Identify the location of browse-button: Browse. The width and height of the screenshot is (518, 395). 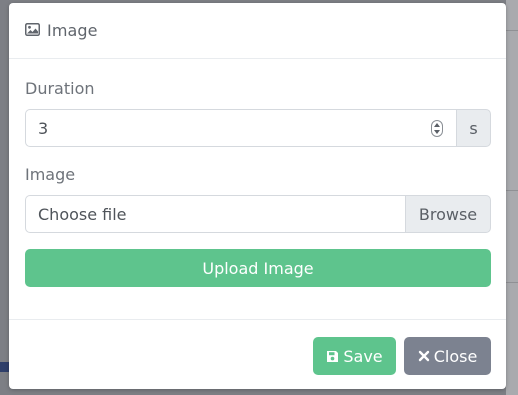
(448, 214).